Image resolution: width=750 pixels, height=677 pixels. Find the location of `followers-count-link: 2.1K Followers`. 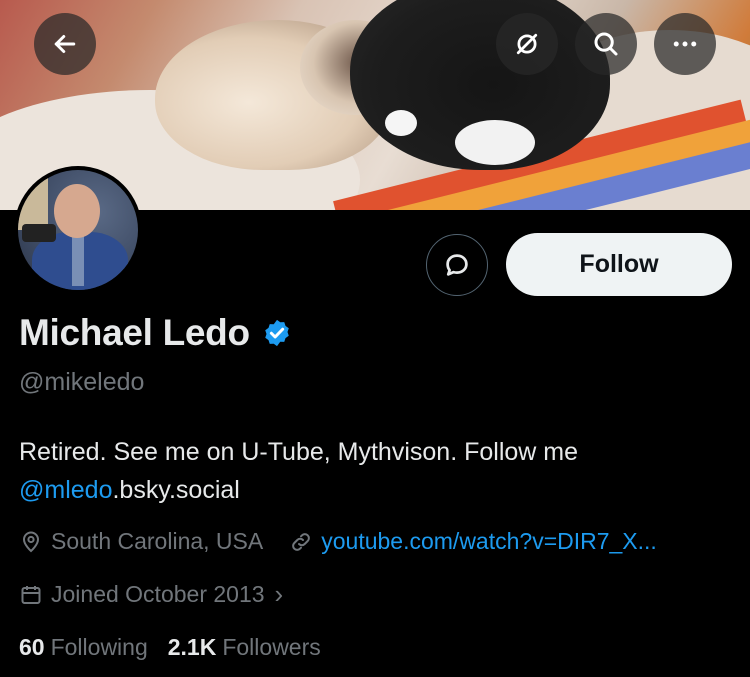

followers-count-link: 2.1K Followers is located at coordinates (244, 647).